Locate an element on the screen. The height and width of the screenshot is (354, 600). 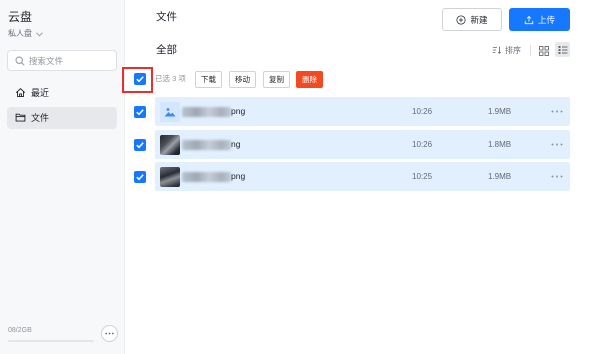
storage-progress-bar is located at coordinates (51, 341).